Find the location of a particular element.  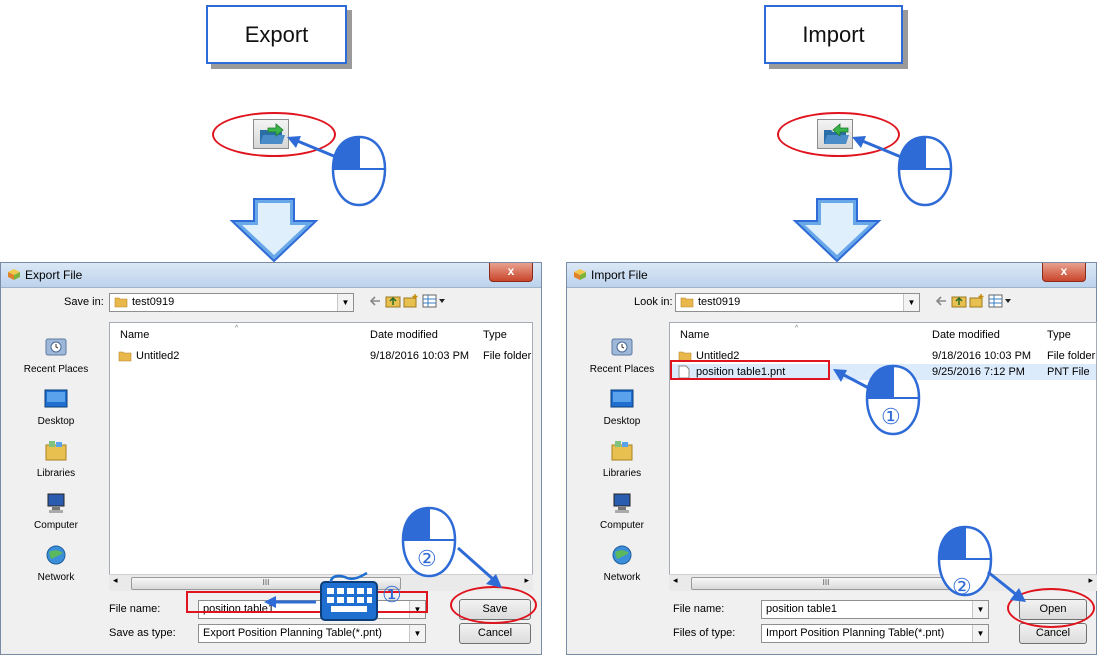

file-type-value: Export Position Planning Table(*.pnt) is located at coordinates (292, 633).